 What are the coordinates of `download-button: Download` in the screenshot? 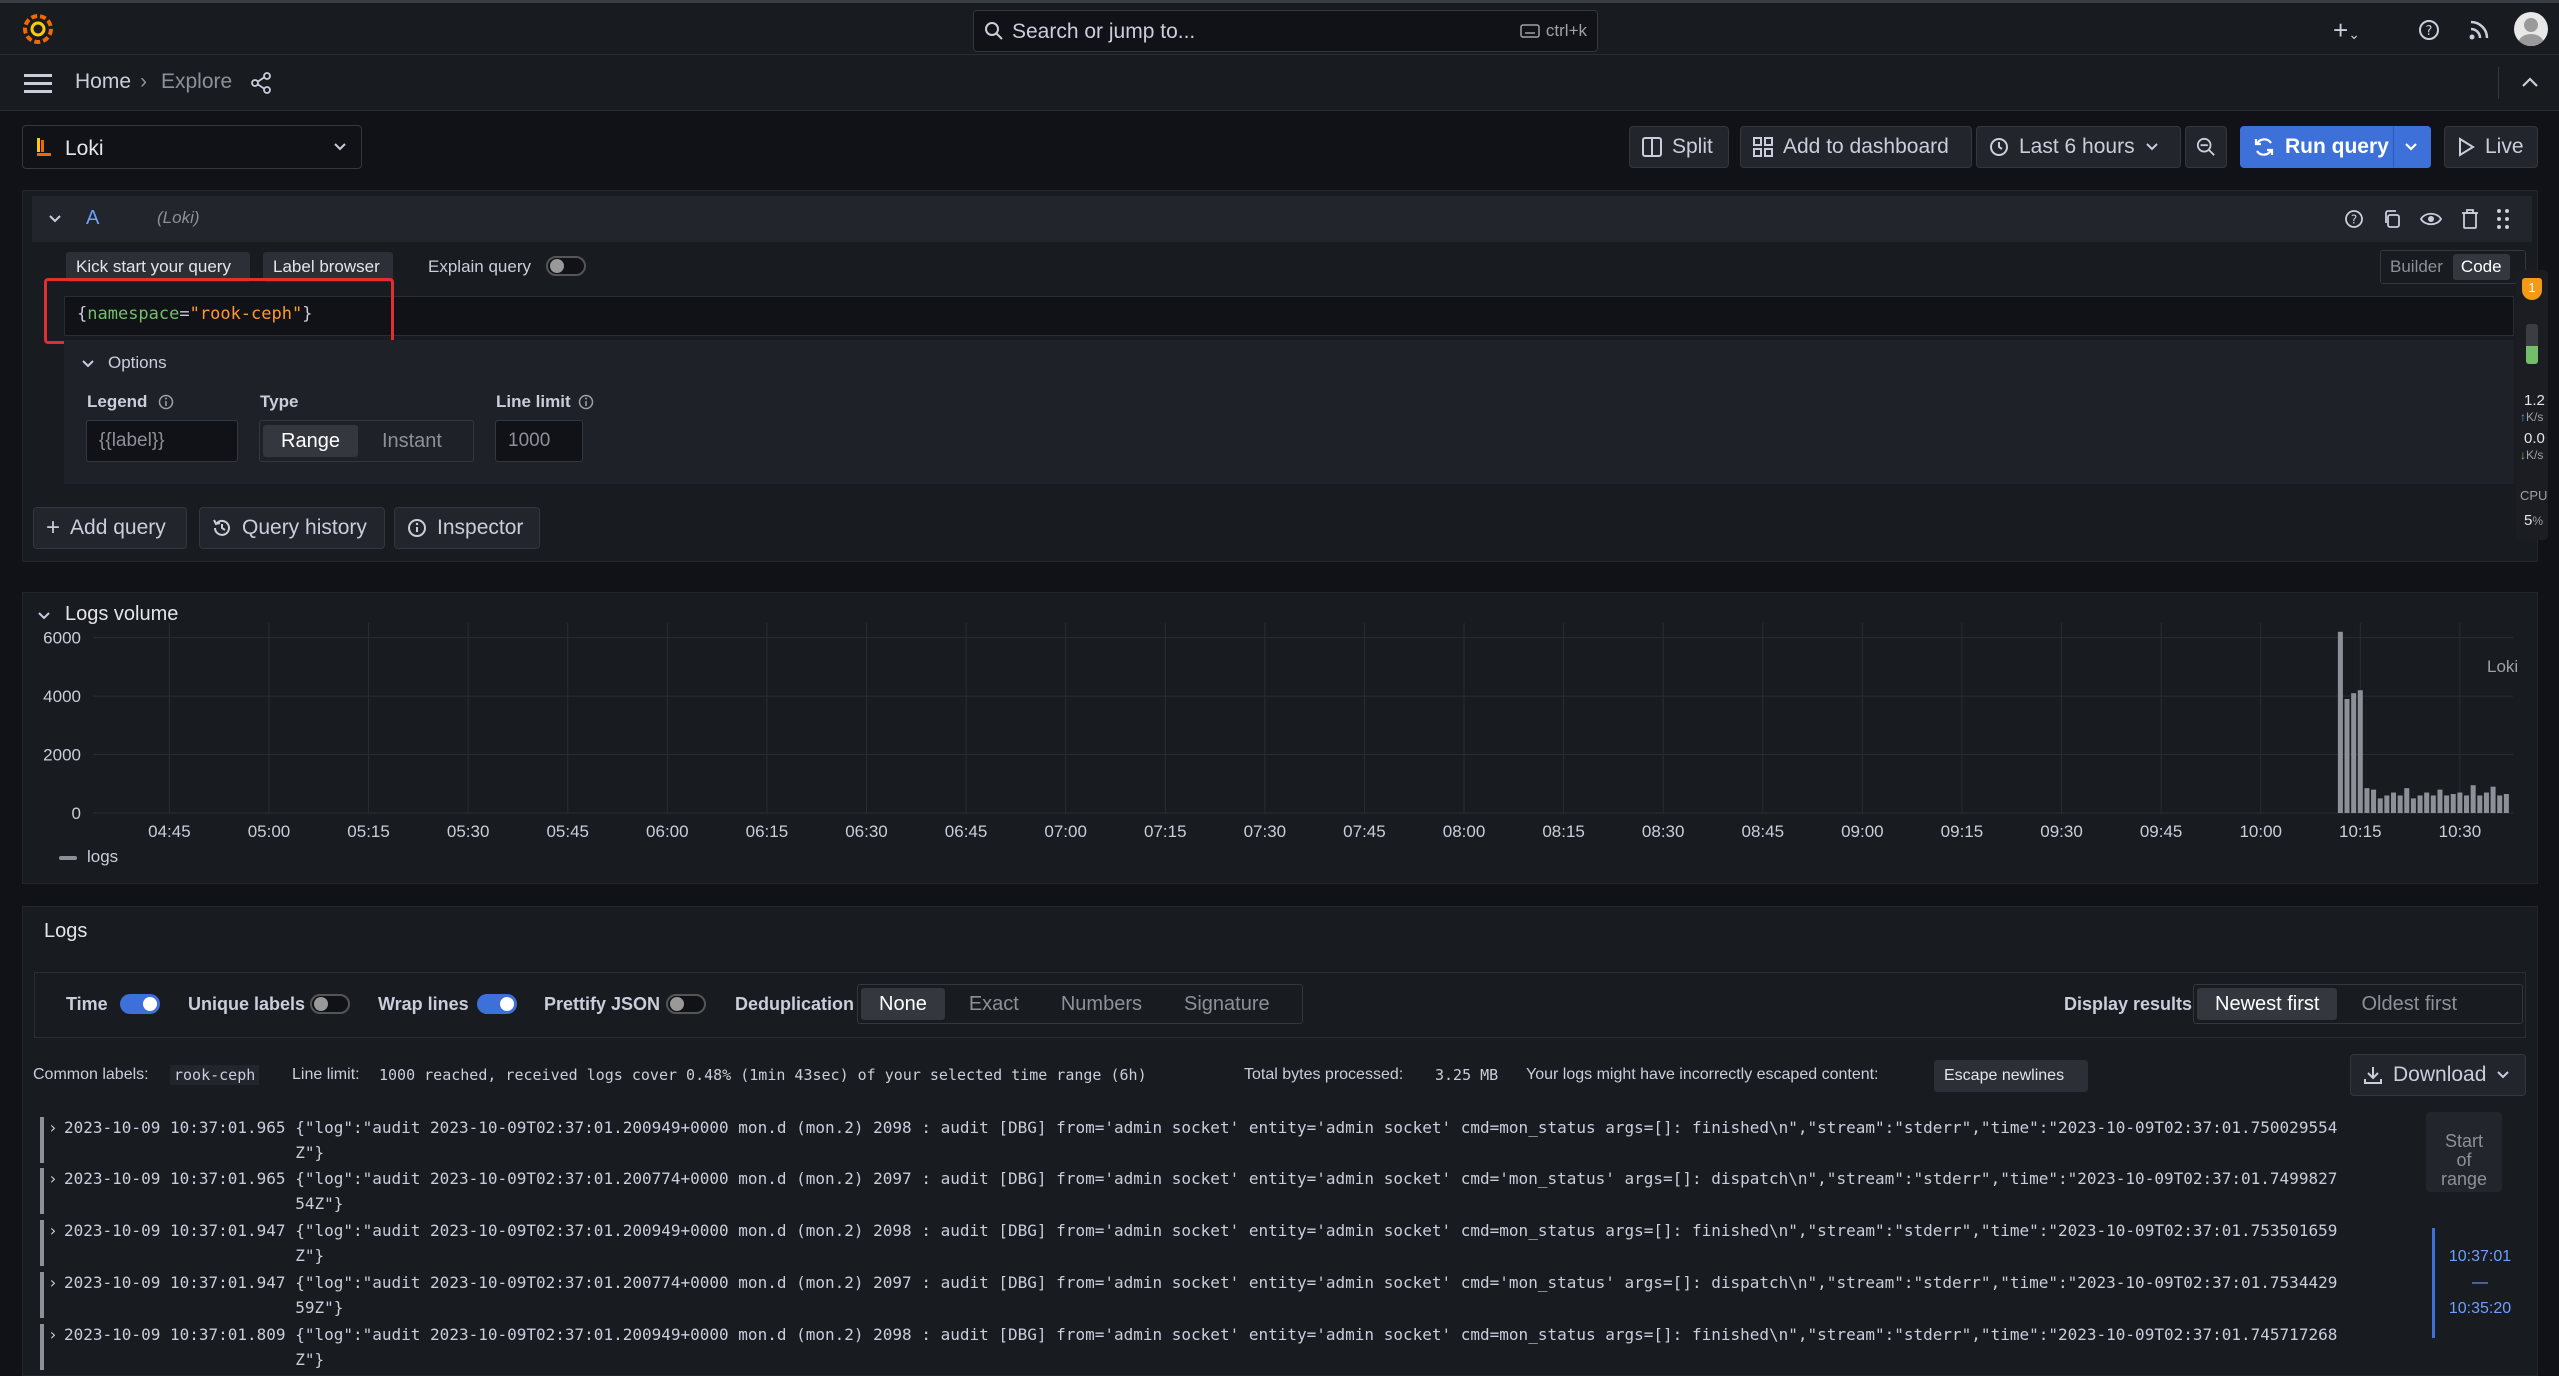 It's located at (2438, 1075).